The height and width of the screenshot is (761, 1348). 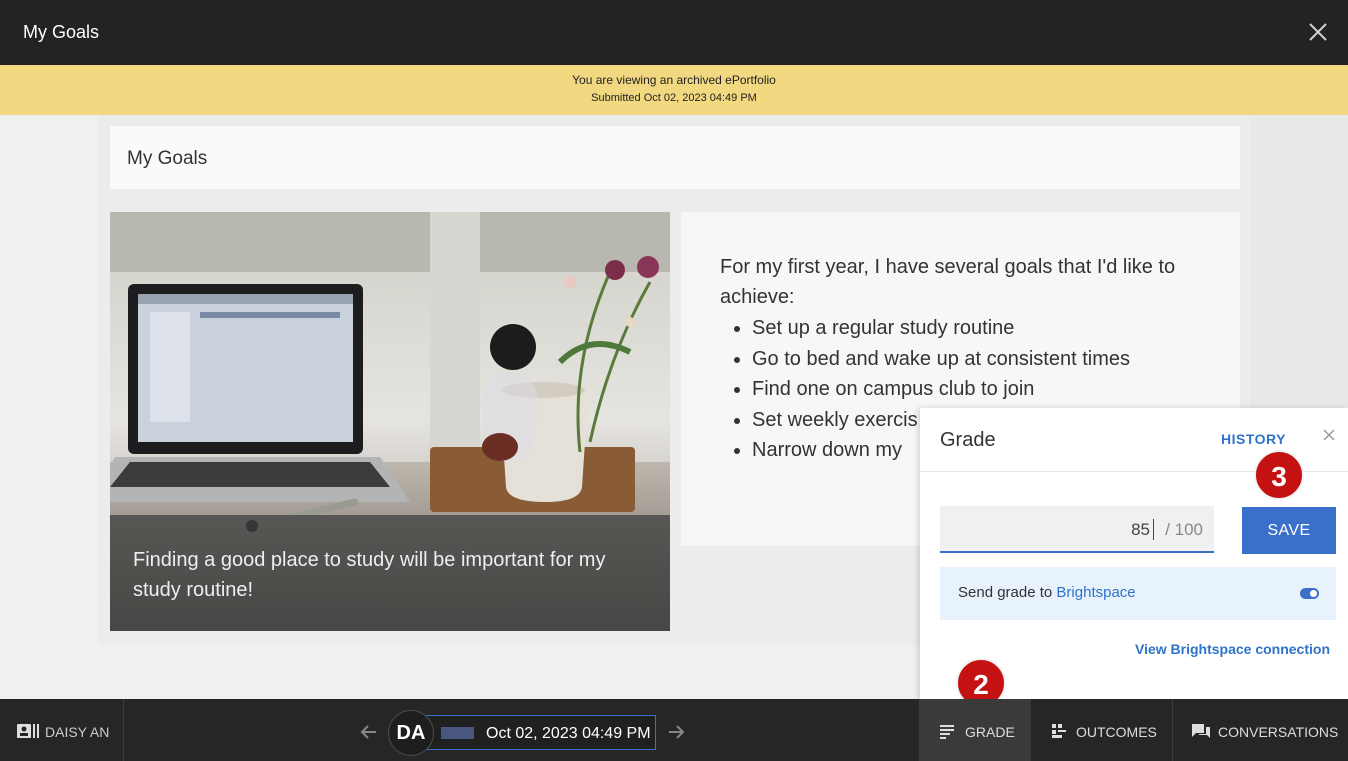 I want to click on top-bar: My Goals, so click(x=674, y=32).